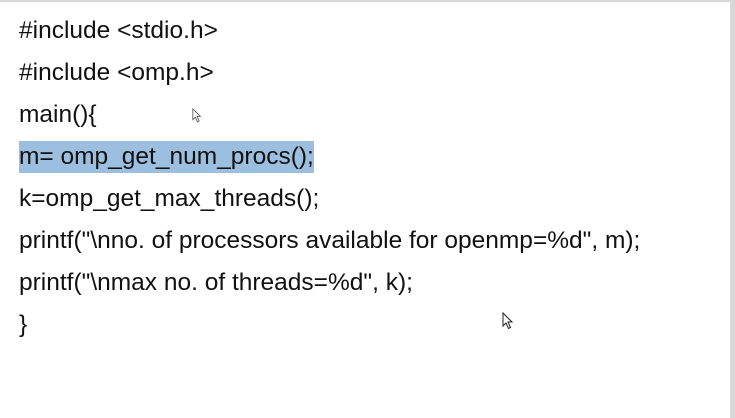 The height and width of the screenshot is (418, 735). Describe the element at coordinates (116, 72) in the screenshot. I see `code-line-text: #include <omp.h>` at that location.